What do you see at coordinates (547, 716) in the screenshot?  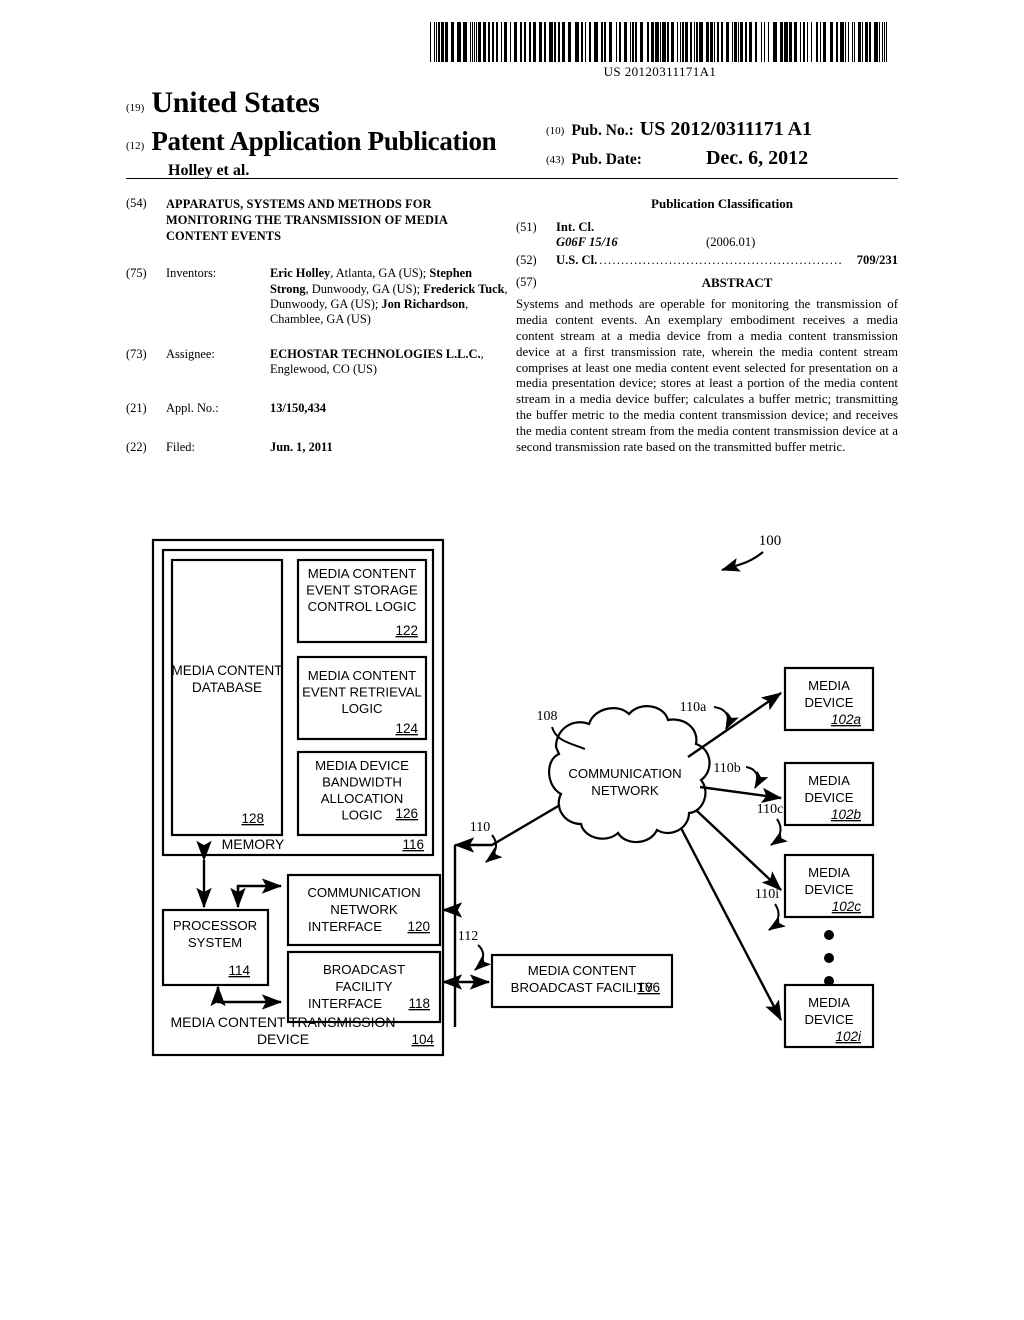 I see `cloud-ref: 108` at bounding box center [547, 716].